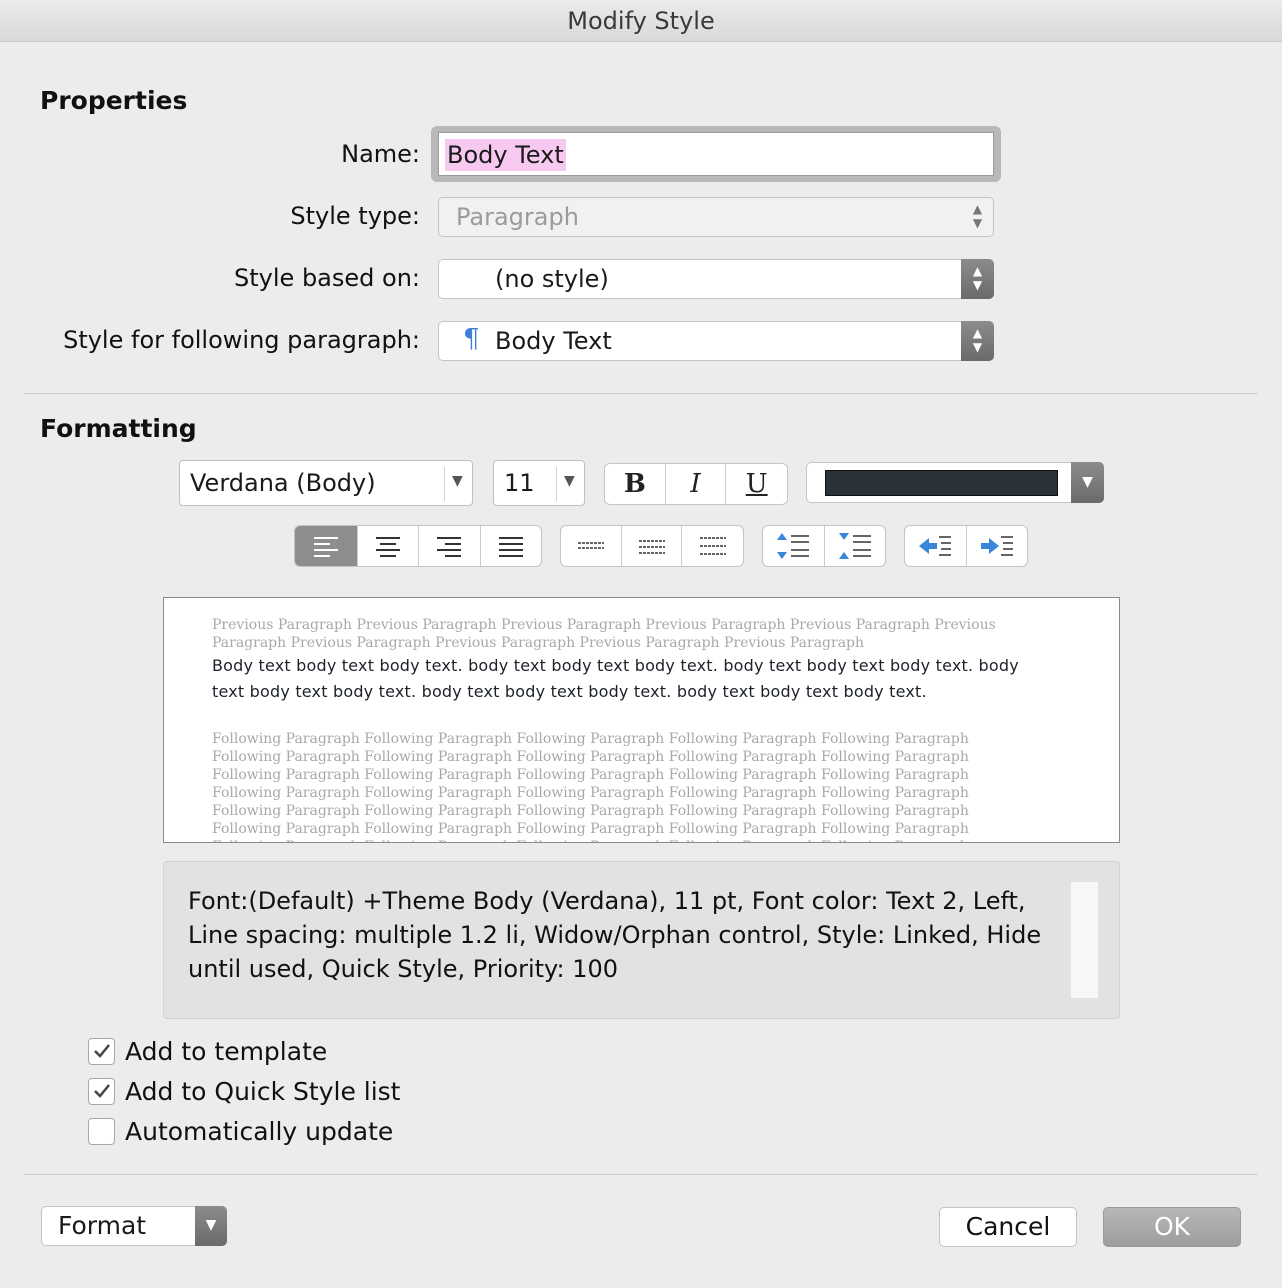  I want to click on paragraph-spacing-group, so click(824, 546).